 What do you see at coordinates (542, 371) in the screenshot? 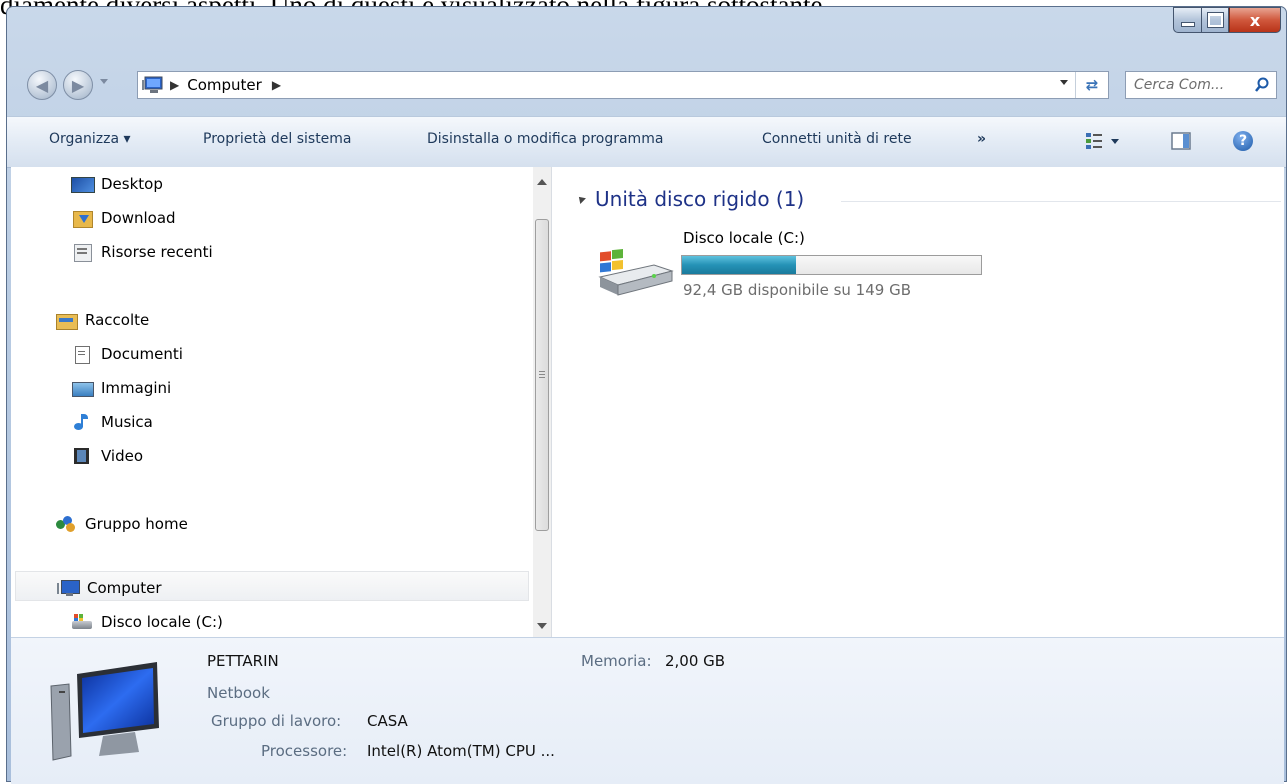
I see `grip-icon` at bounding box center [542, 371].